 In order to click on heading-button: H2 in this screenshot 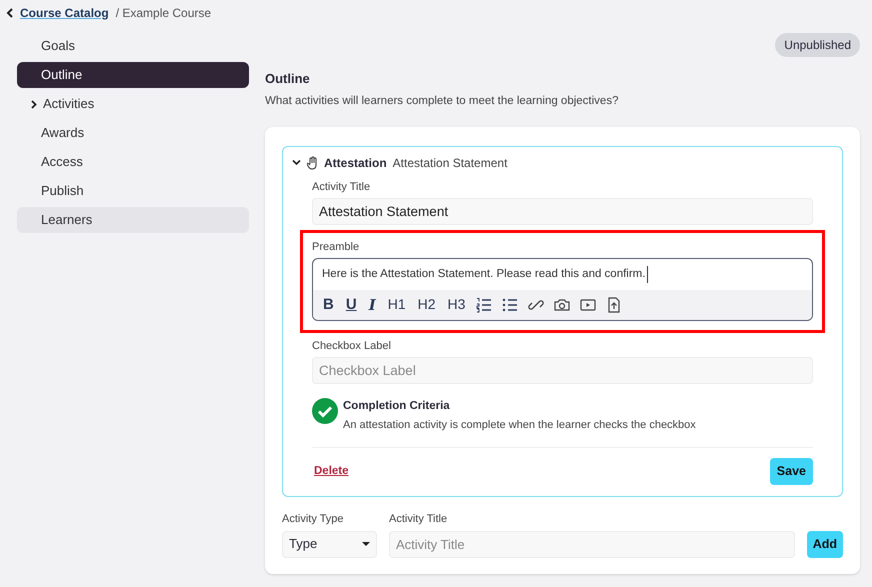, I will do `click(426, 305)`.